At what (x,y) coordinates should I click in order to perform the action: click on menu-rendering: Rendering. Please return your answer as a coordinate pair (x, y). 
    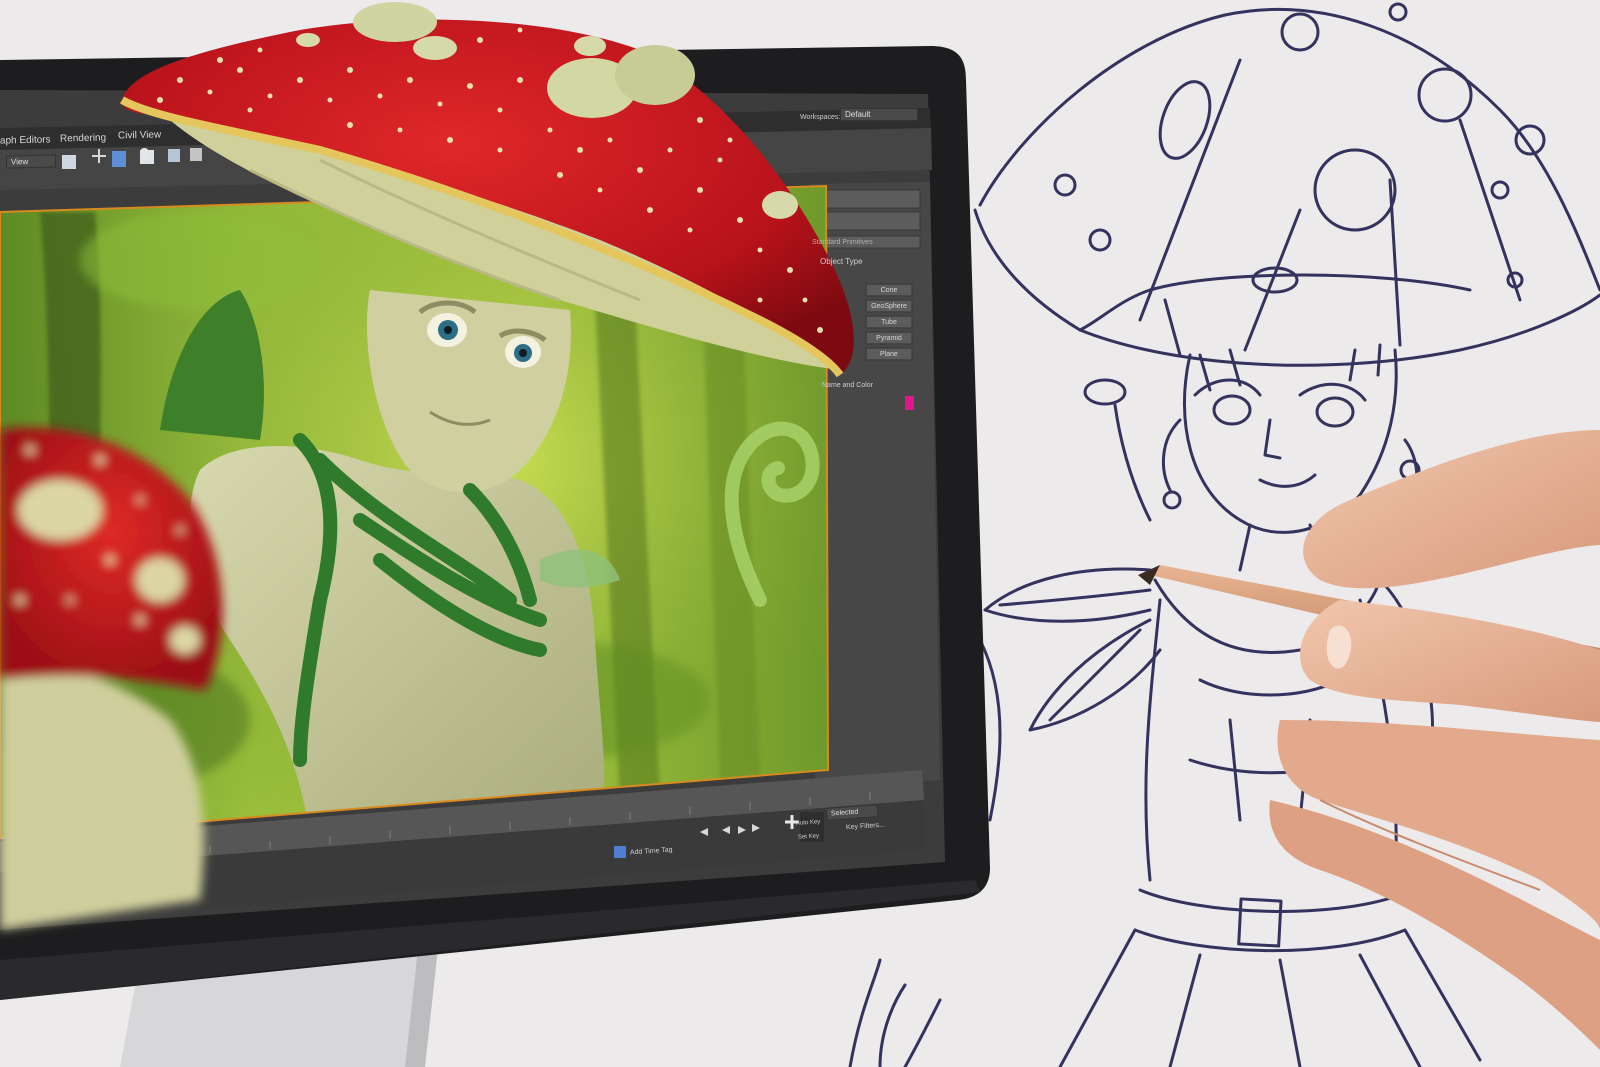
    Looking at the image, I should click on (83, 138).